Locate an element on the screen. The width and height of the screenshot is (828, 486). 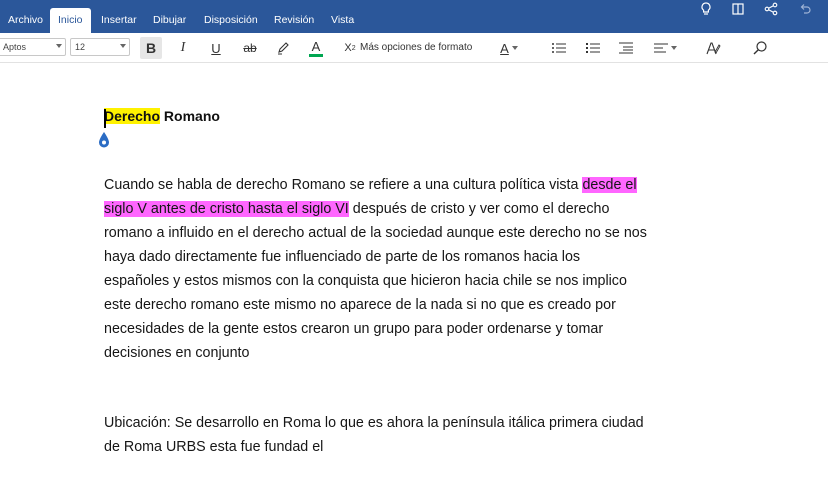
title-highlighted-word: Derecho is located at coordinates (132, 116).